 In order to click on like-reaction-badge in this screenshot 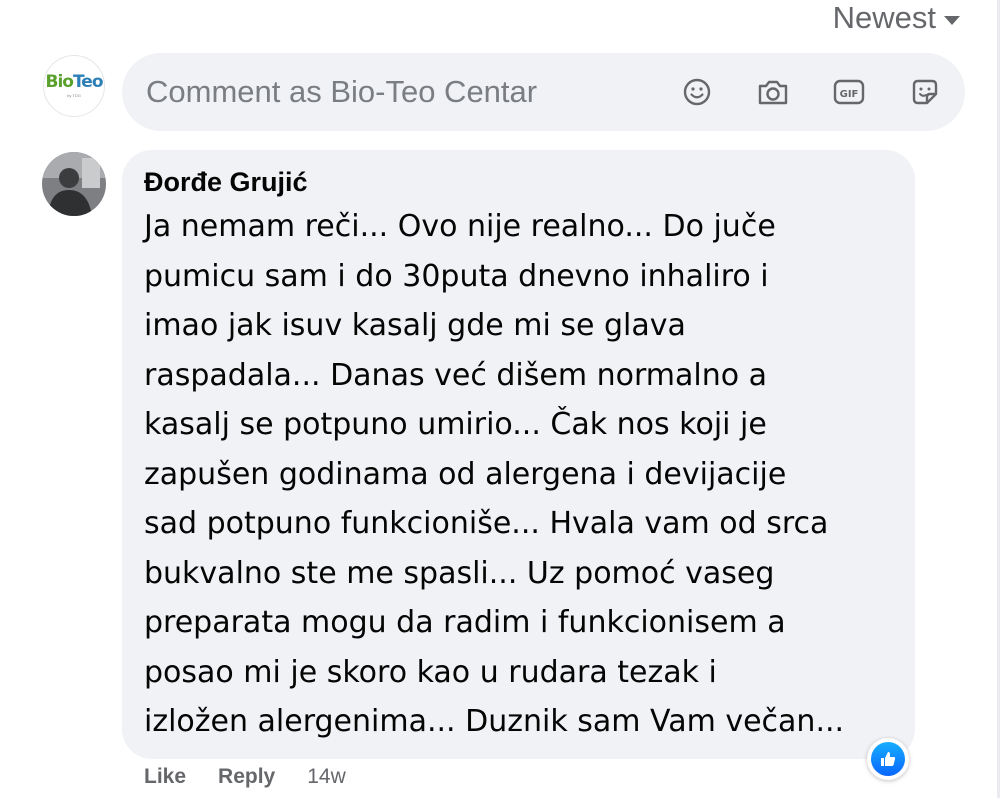, I will do `click(888, 759)`.